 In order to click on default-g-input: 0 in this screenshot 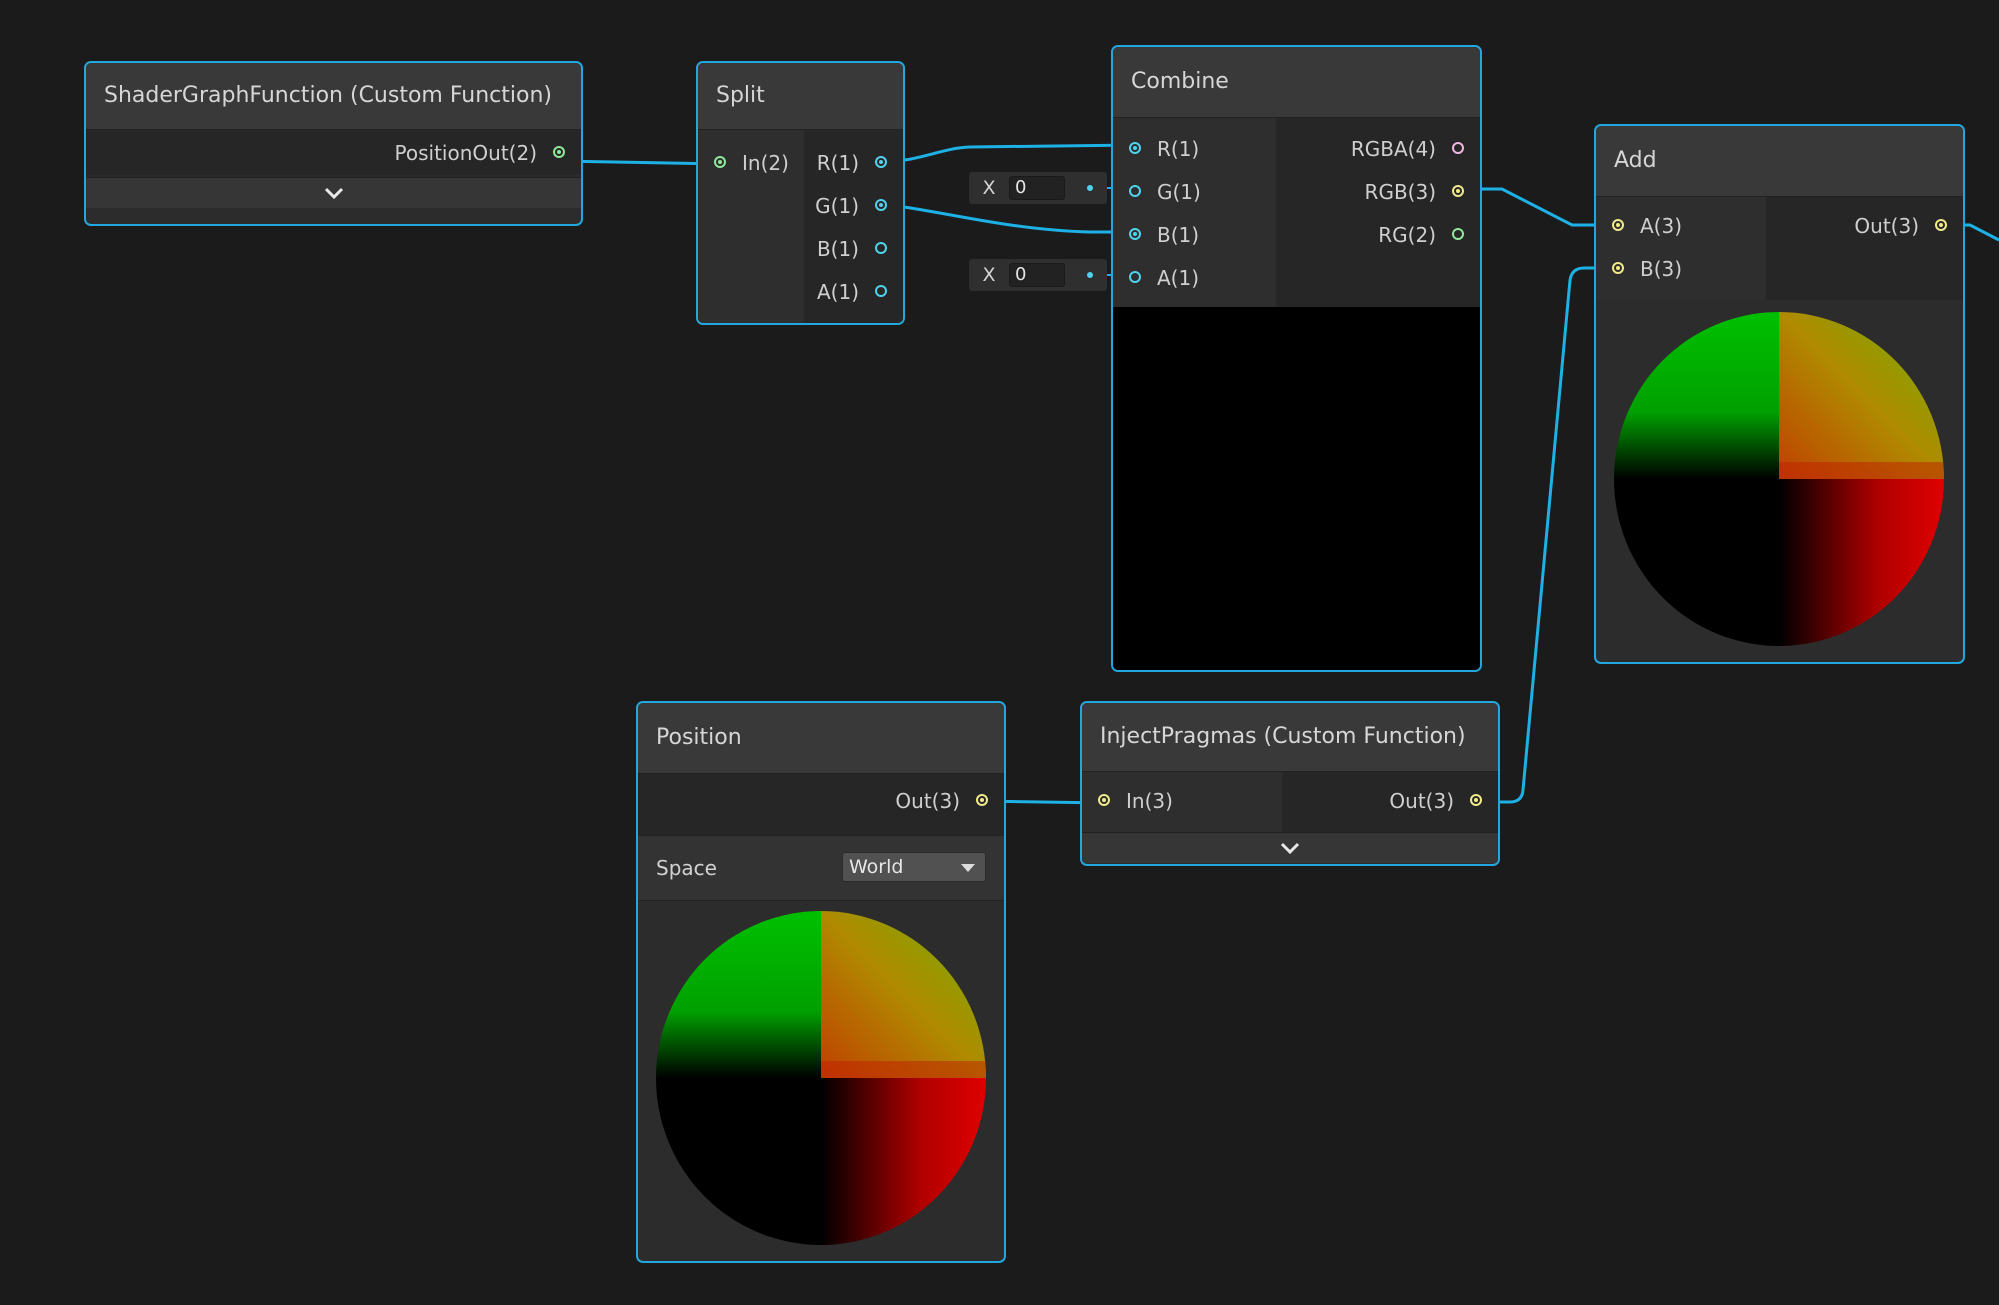, I will do `click(1037, 188)`.